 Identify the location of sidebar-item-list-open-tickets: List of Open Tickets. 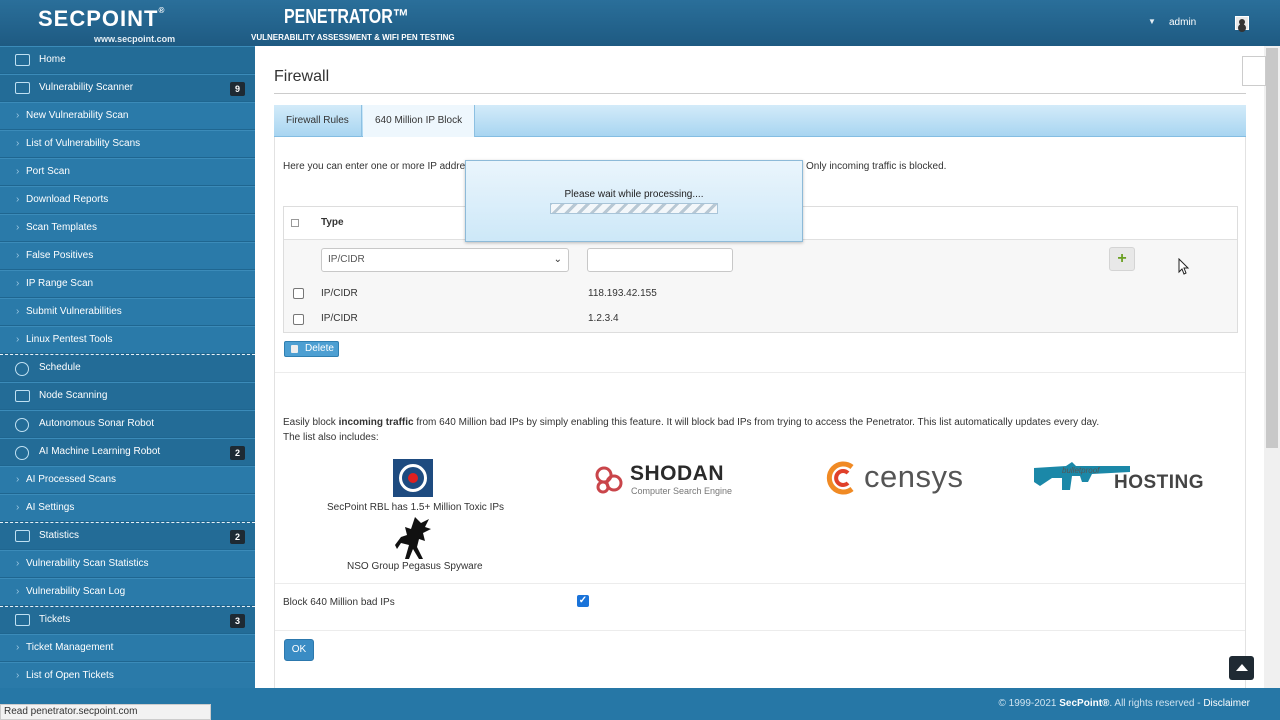
(127, 675).